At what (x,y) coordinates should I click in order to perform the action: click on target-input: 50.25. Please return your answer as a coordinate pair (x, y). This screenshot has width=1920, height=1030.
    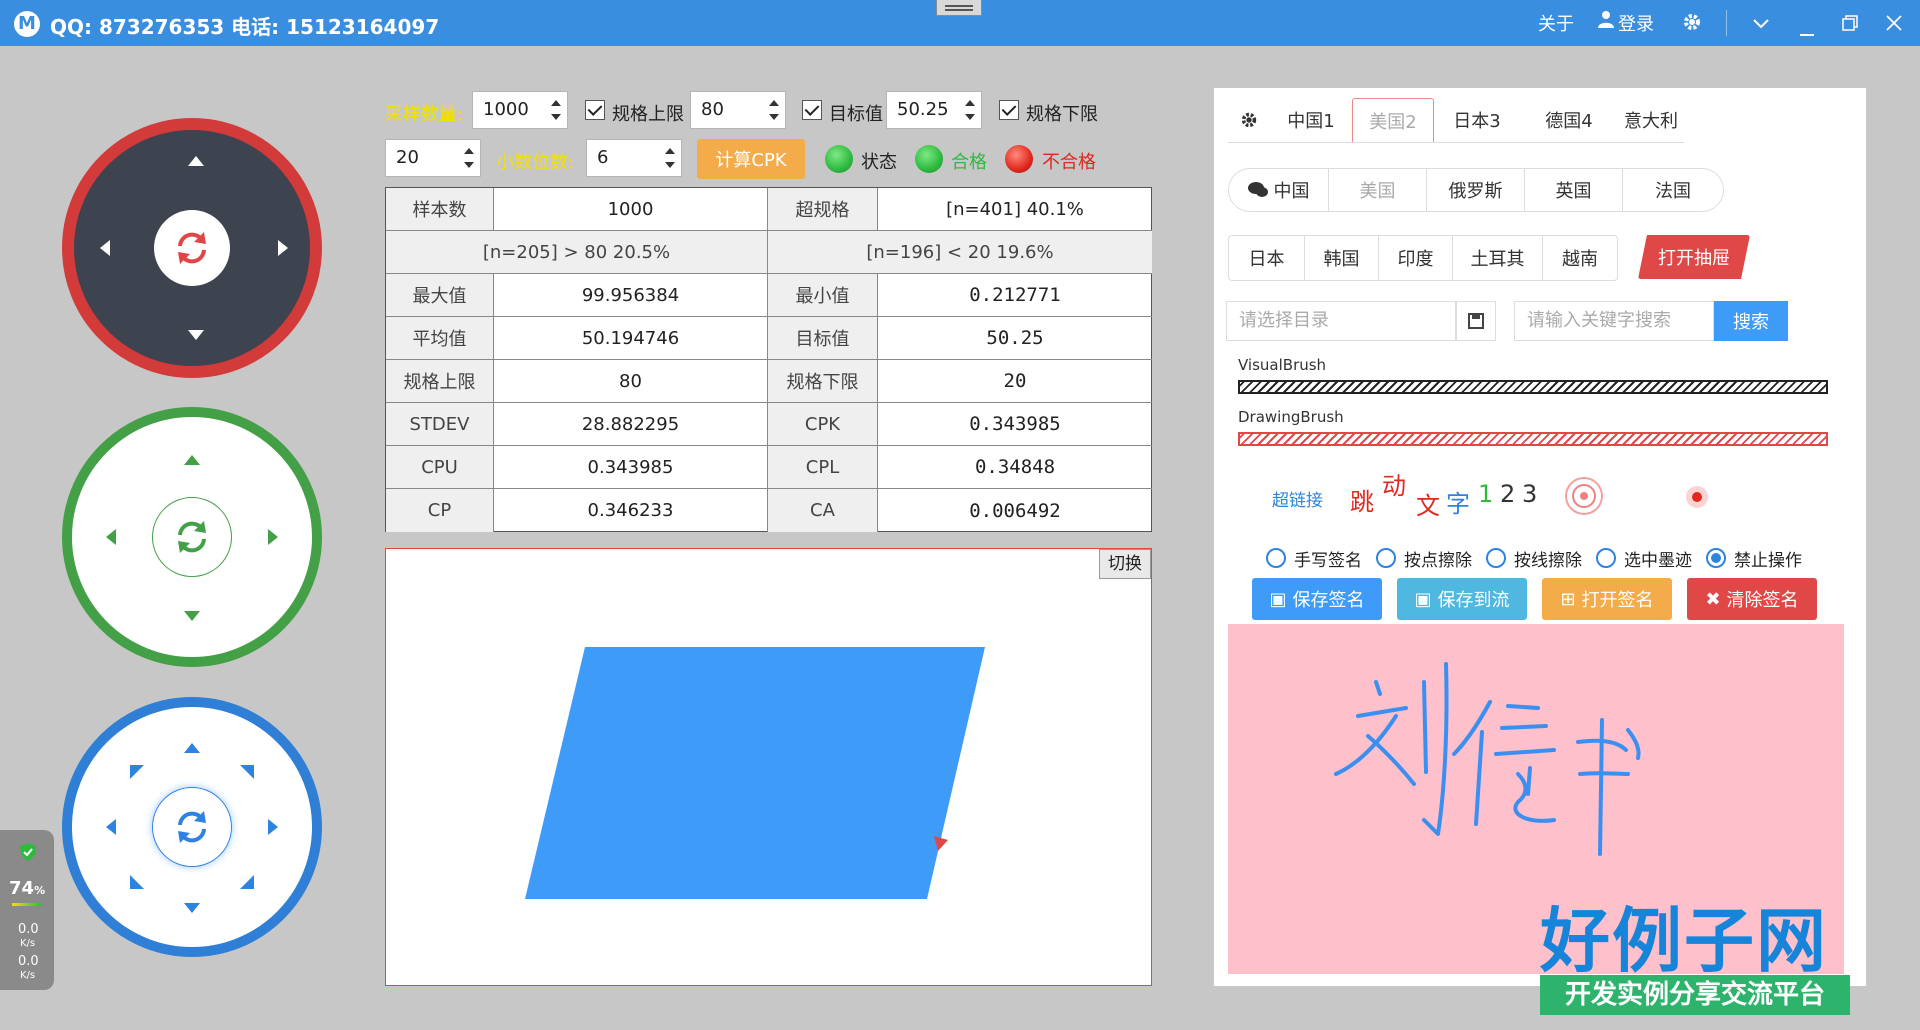
    Looking at the image, I should click on (934, 110).